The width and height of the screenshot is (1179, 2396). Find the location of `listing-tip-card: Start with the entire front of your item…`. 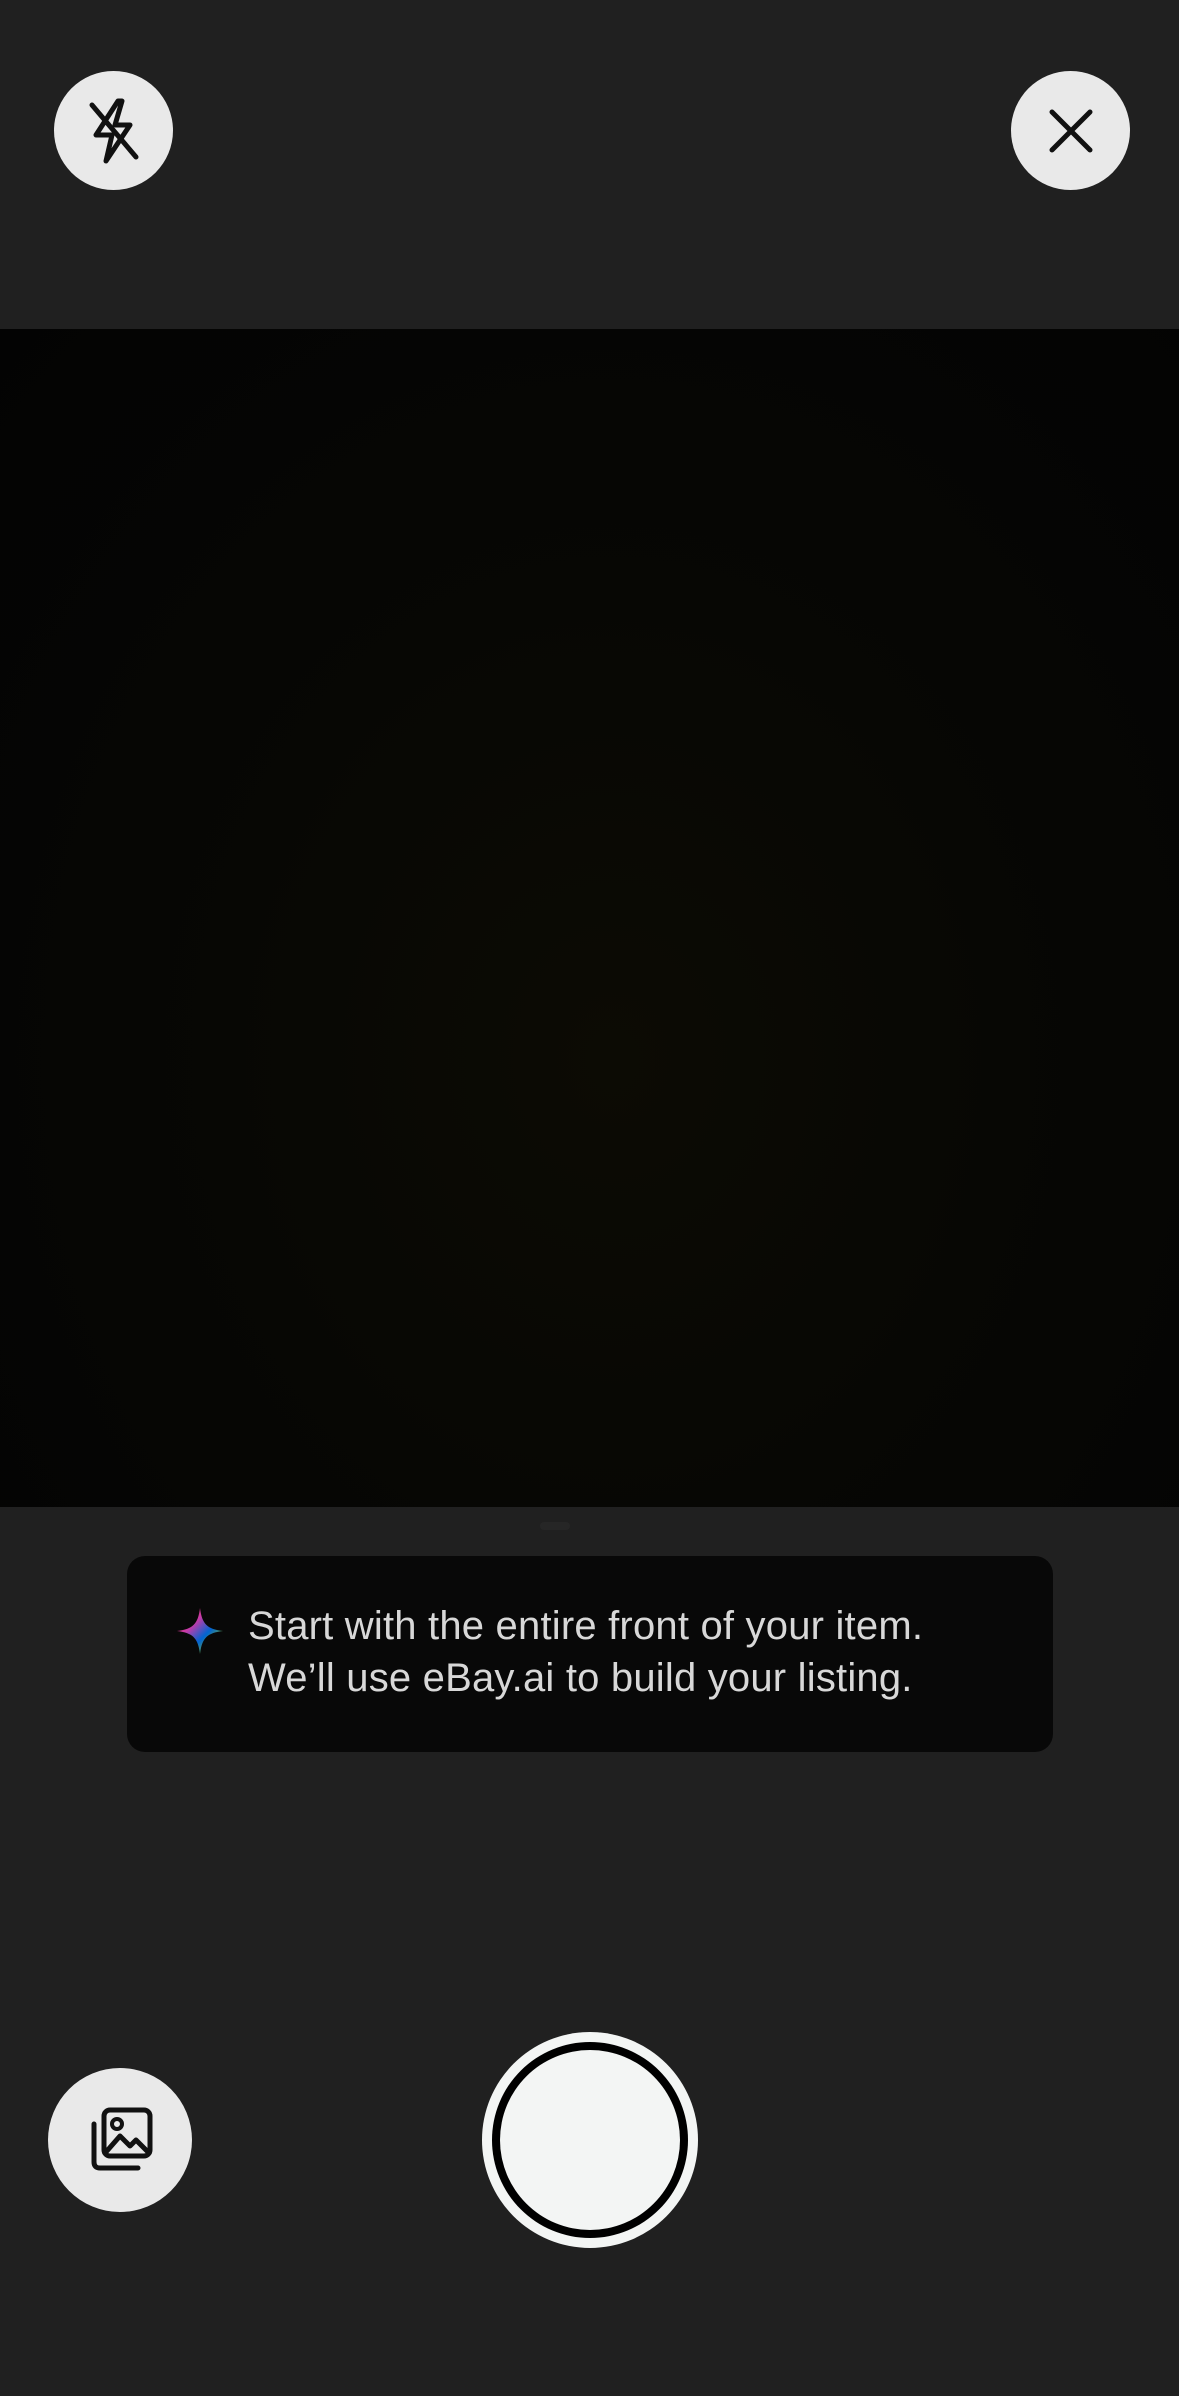

listing-tip-card: Start with the entire front of your item… is located at coordinates (590, 1654).